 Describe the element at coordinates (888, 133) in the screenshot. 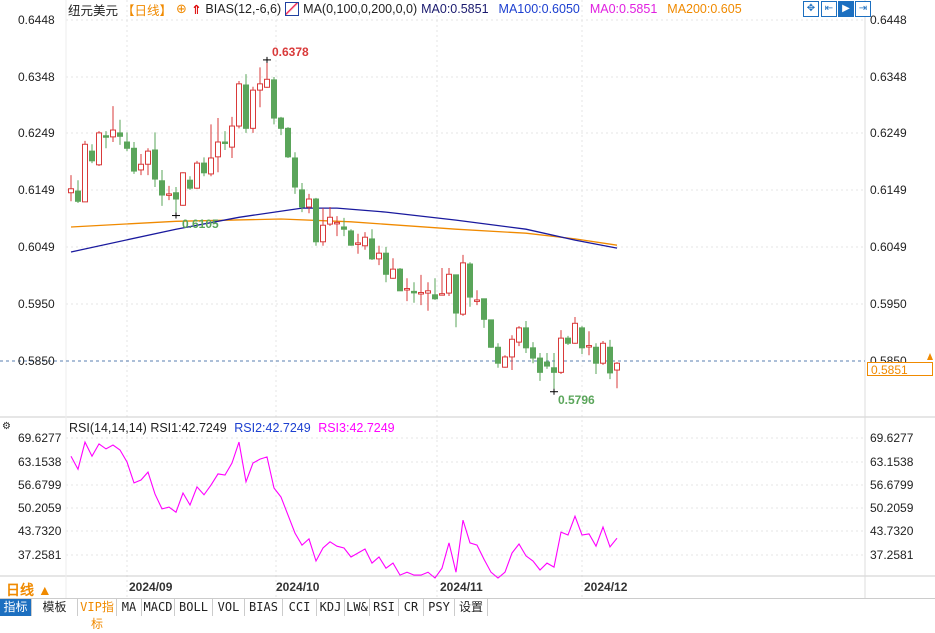

I see `price-tick: 0.6249` at that location.